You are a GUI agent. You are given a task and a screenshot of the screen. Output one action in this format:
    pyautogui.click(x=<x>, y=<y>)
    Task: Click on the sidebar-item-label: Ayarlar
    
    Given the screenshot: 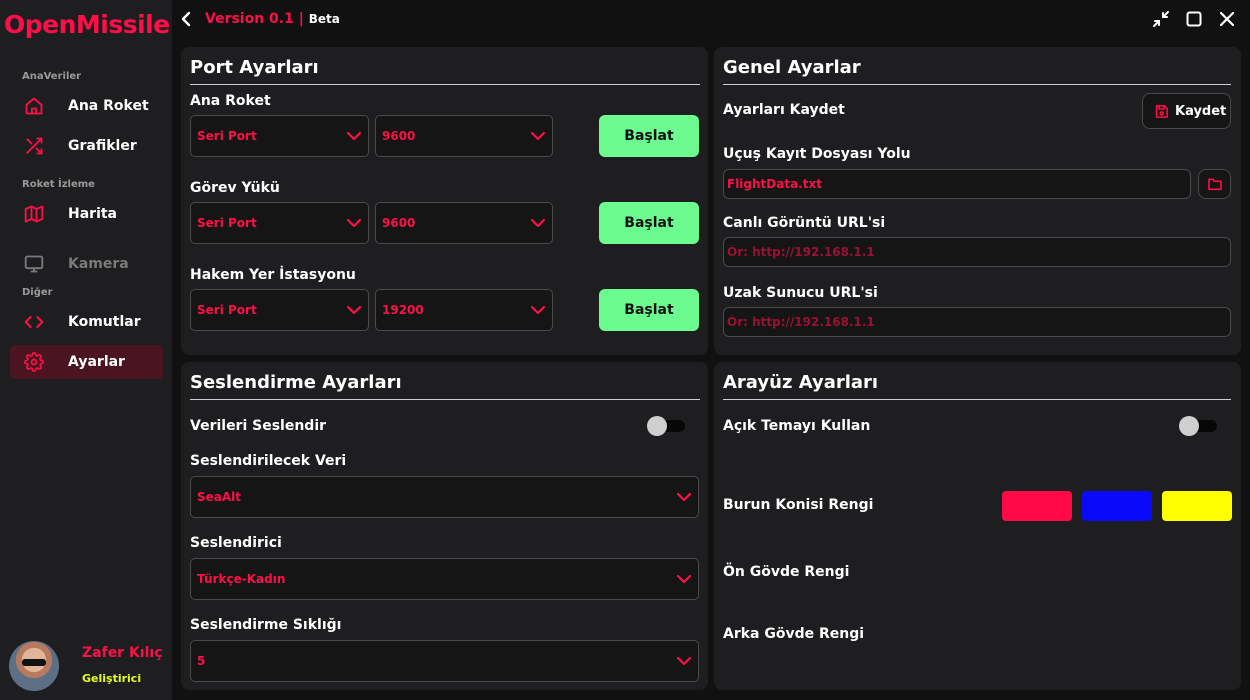 What is the action you would take?
    pyautogui.click(x=96, y=362)
    